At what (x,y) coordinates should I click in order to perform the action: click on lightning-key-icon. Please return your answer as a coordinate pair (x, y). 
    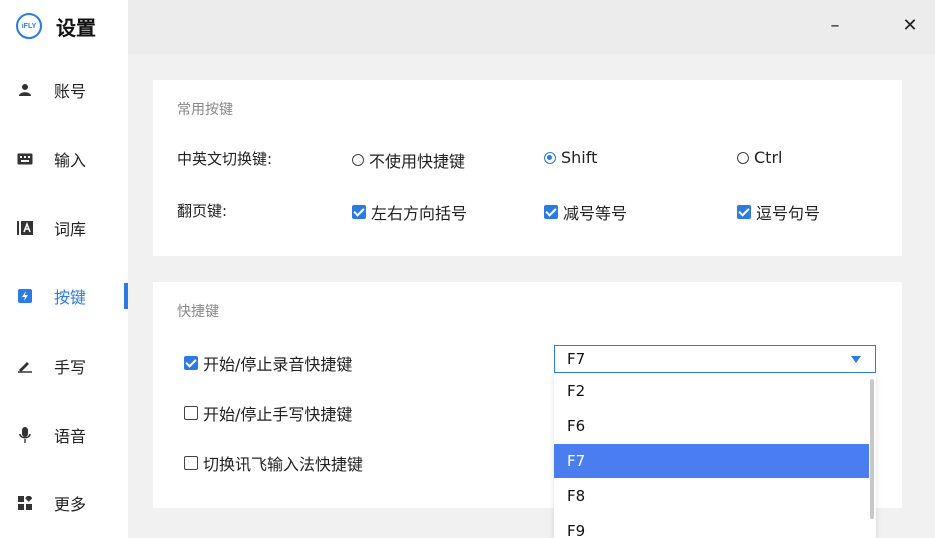
    Looking at the image, I should click on (25, 296).